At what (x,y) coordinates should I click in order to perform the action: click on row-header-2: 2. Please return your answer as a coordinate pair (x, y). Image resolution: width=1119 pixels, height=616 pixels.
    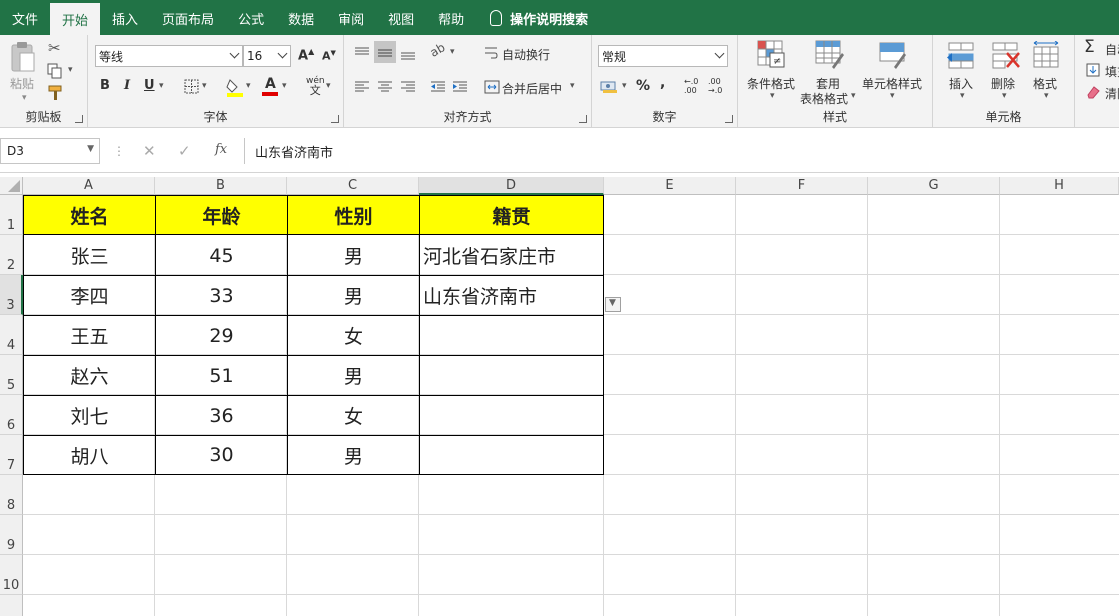
    Looking at the image, I should click on (11, 255).